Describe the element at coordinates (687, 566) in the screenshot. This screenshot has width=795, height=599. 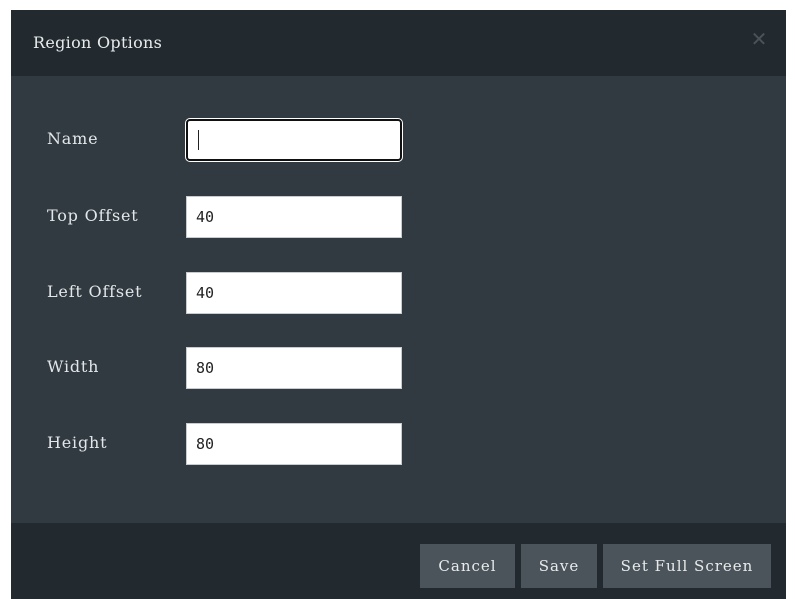
I see `set-full-screen-button: Set Full Screen` at that location.